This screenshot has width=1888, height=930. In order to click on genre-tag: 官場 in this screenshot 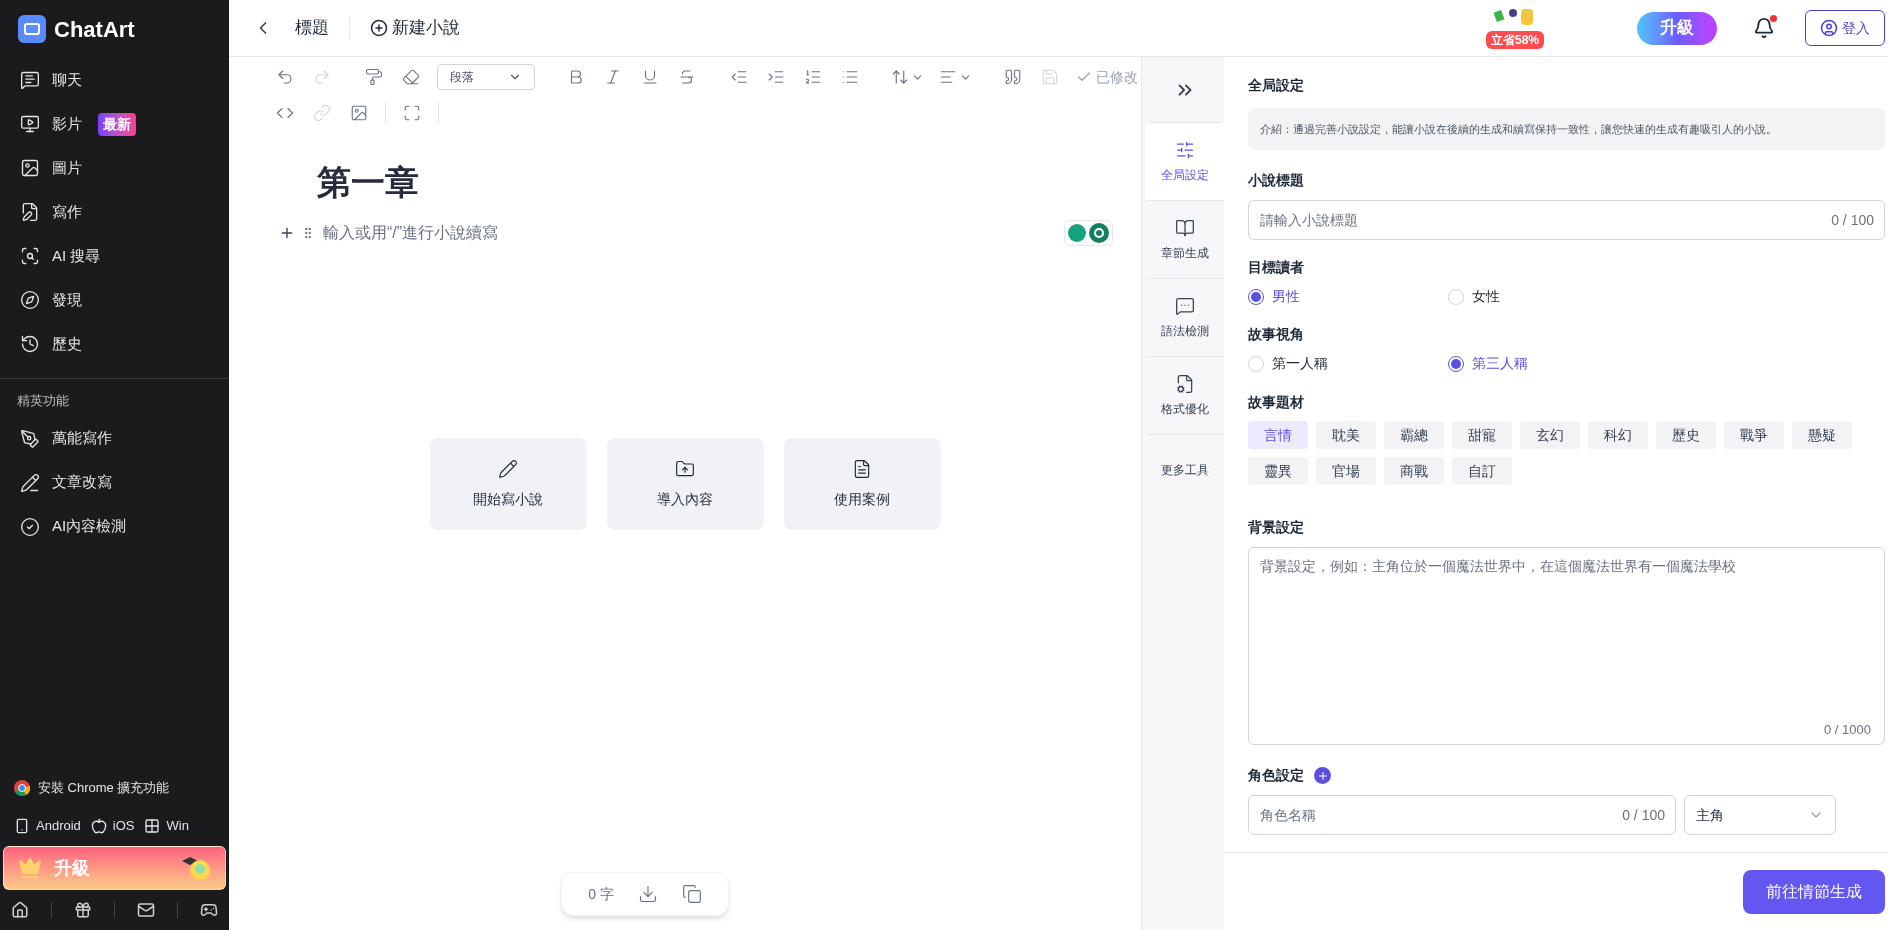, I will do `click(1346, 471)`.